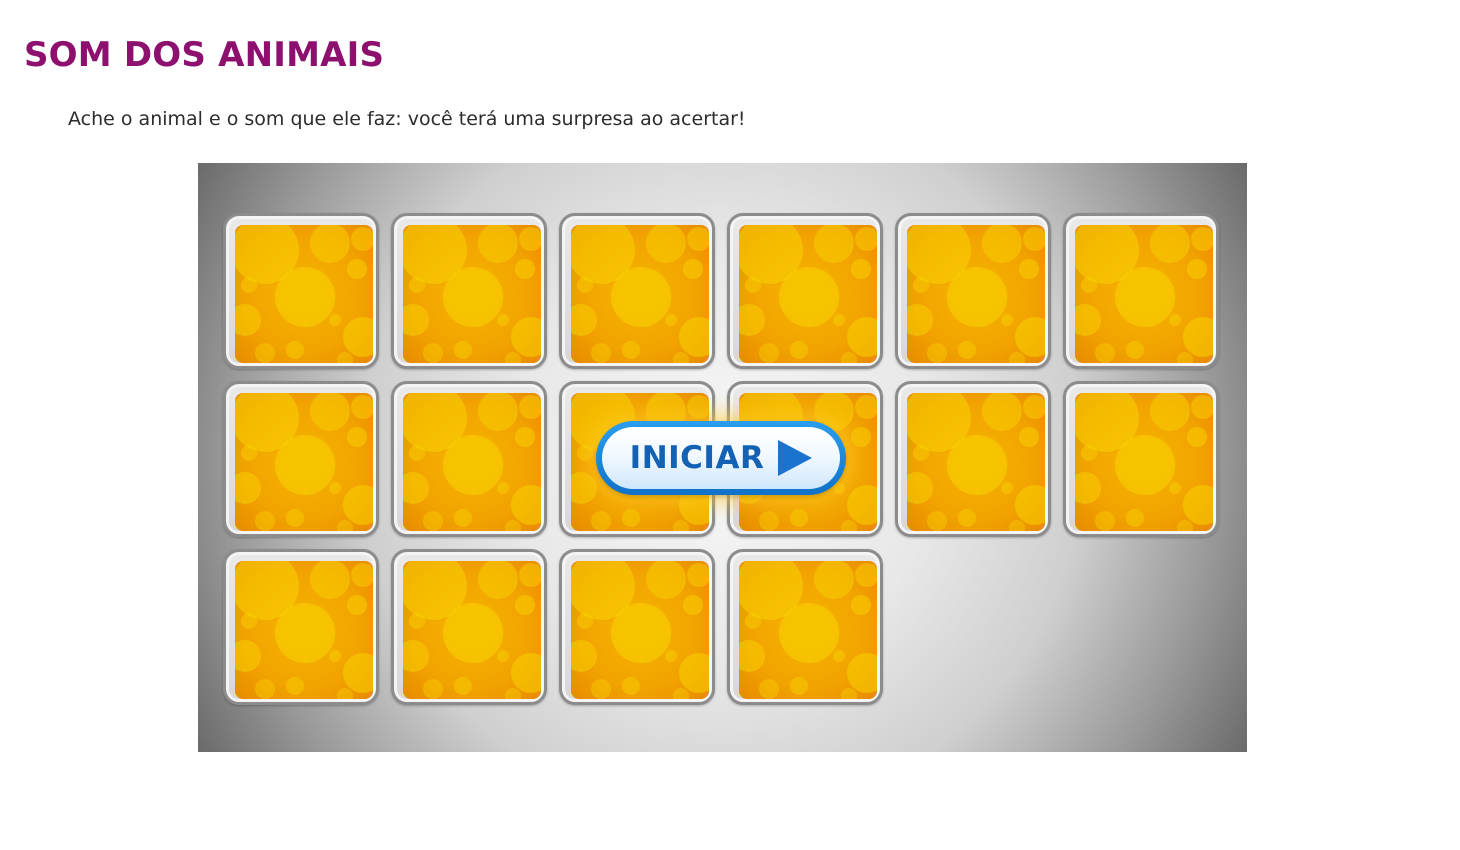 Image resolution: width=1460 pixels, height=850 pixels. I want to click on page-title: SOM DOS ANIMAIS, so click(204, 55).